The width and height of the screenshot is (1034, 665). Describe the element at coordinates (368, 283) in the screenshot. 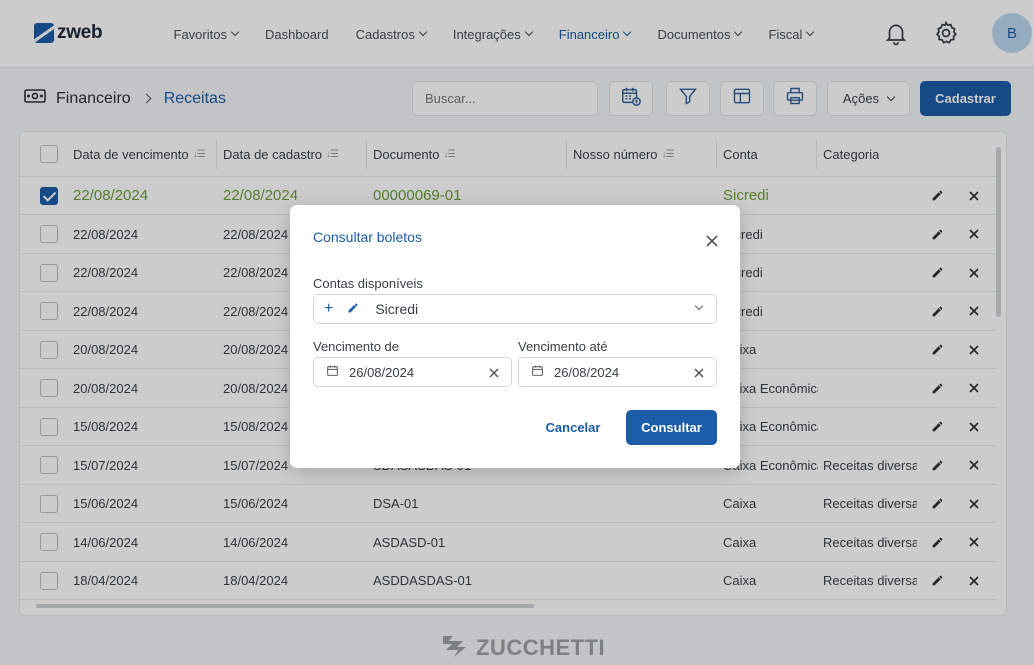

I see `contas-label: Contas disponíveis` at that location.